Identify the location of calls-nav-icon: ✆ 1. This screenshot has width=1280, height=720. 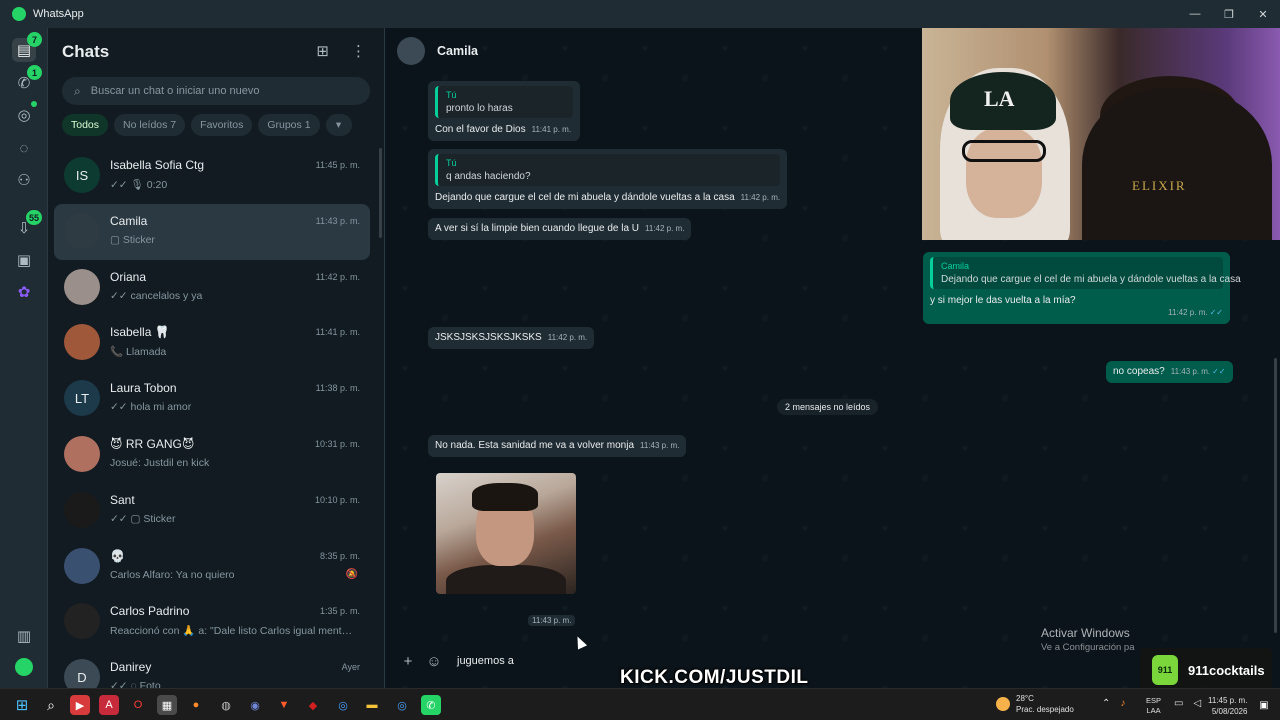
(27, 80).